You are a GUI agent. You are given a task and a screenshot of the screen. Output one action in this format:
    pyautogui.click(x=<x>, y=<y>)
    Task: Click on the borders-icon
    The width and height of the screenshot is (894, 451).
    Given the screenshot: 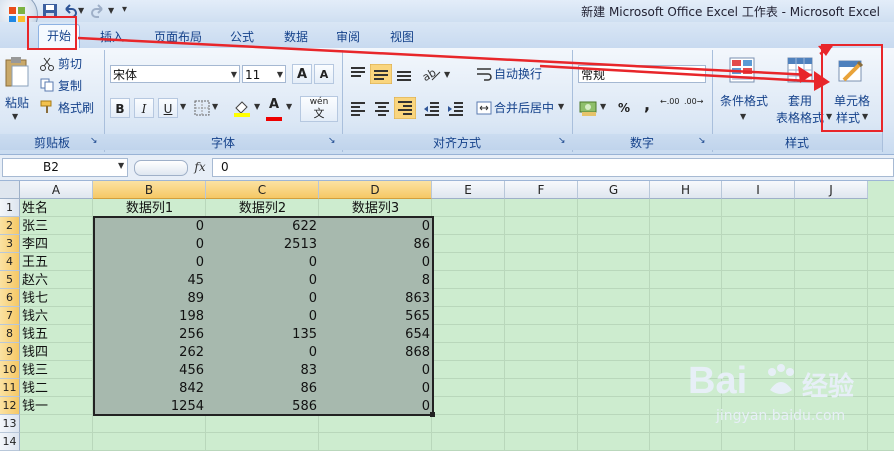 What is the action you would take?
    pyautogui.click(x=202, y=108)
    